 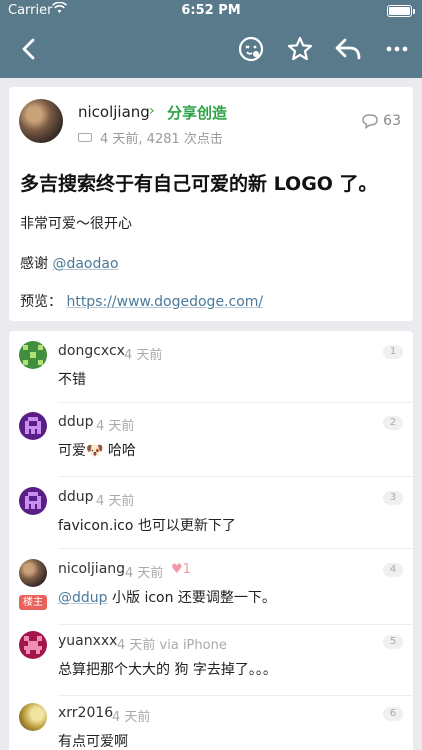 I want to click on reply-icon, so click(x=348, y=49).